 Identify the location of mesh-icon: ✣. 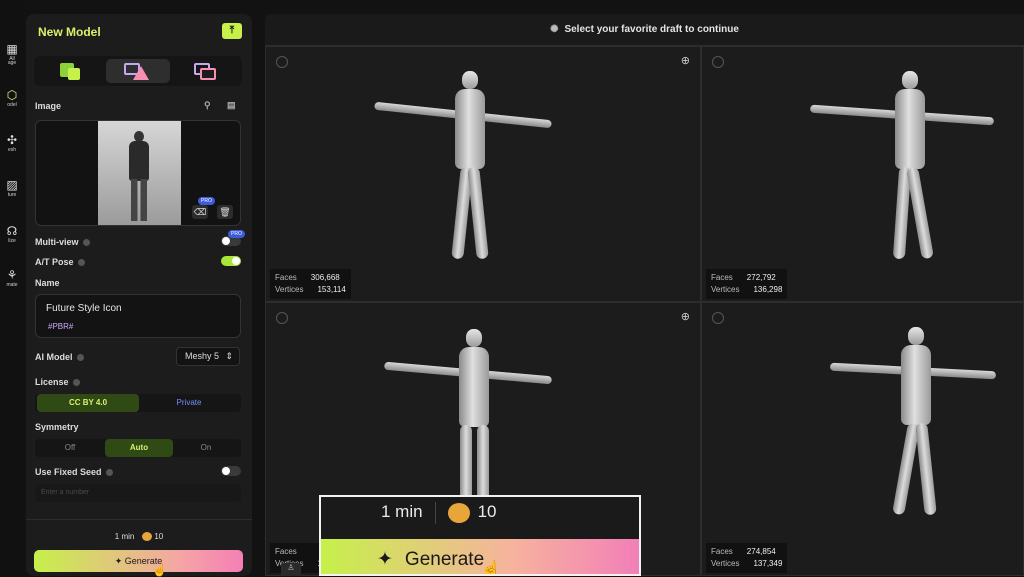
(12, 140).